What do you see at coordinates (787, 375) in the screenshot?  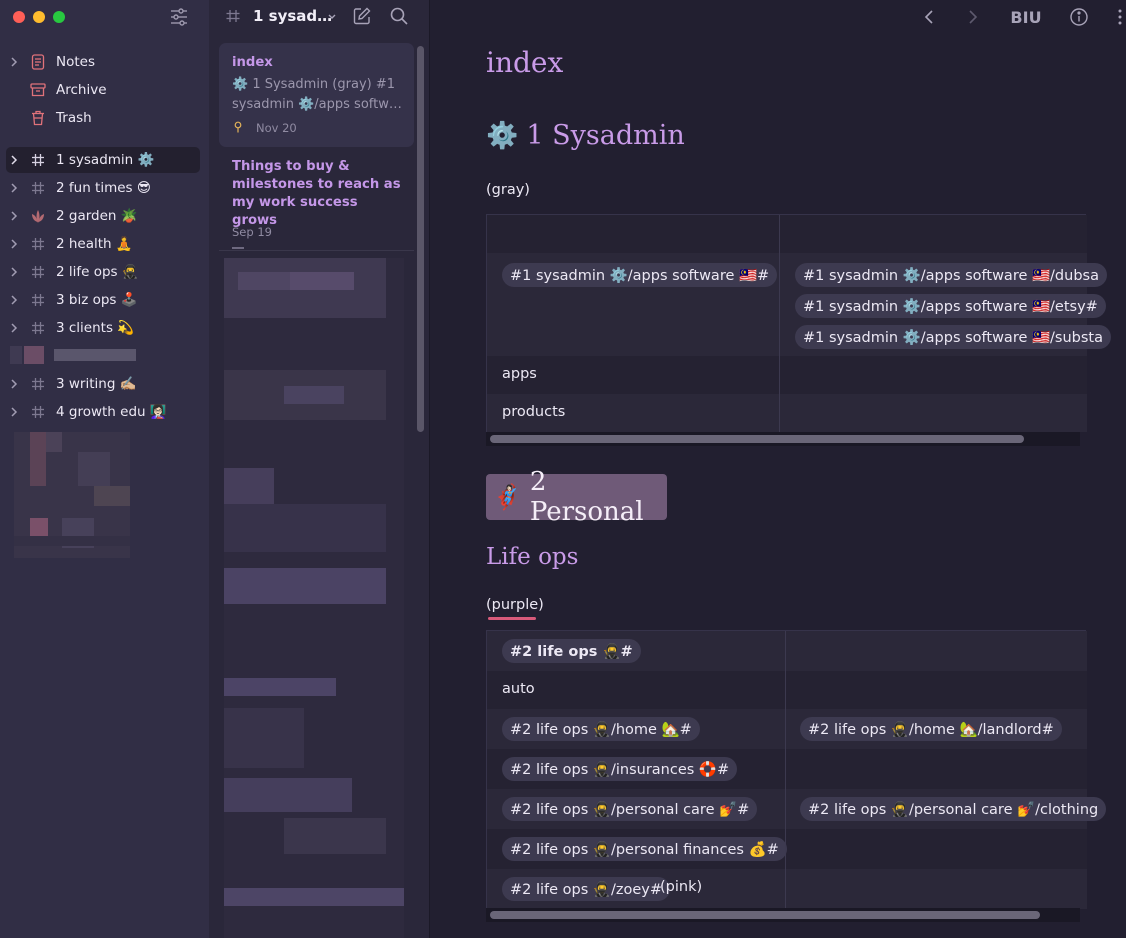 I see `table-row: apps` at bounding box center [787, 375].